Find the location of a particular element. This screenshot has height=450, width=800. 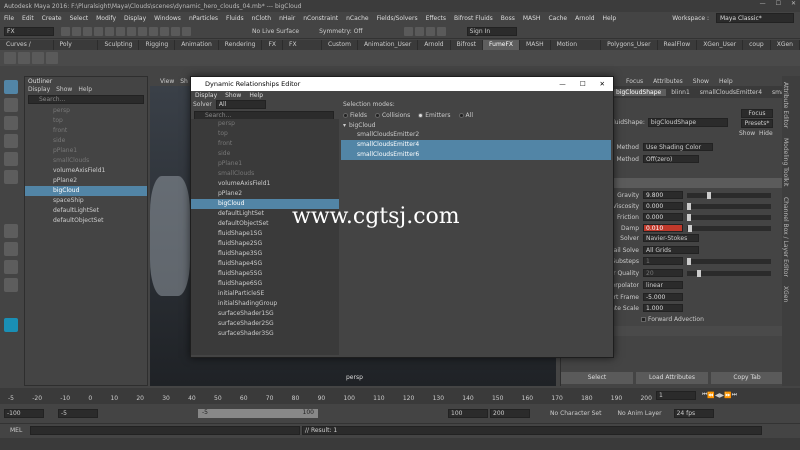

attr-field-damp: 0.010 is located at coordinates (663, 228).